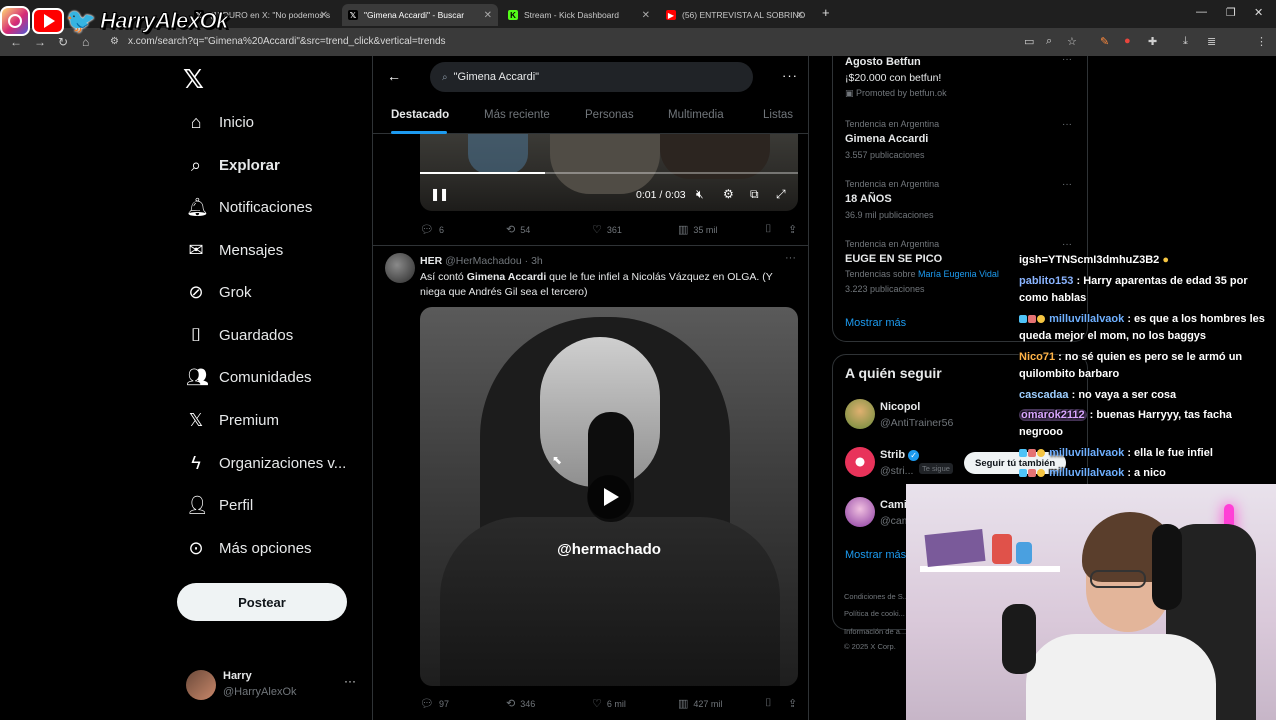  What do you see at coordinates (893, 505) in the screenshot?
I see `account-name: Cami` at bounding box center [893, 505].